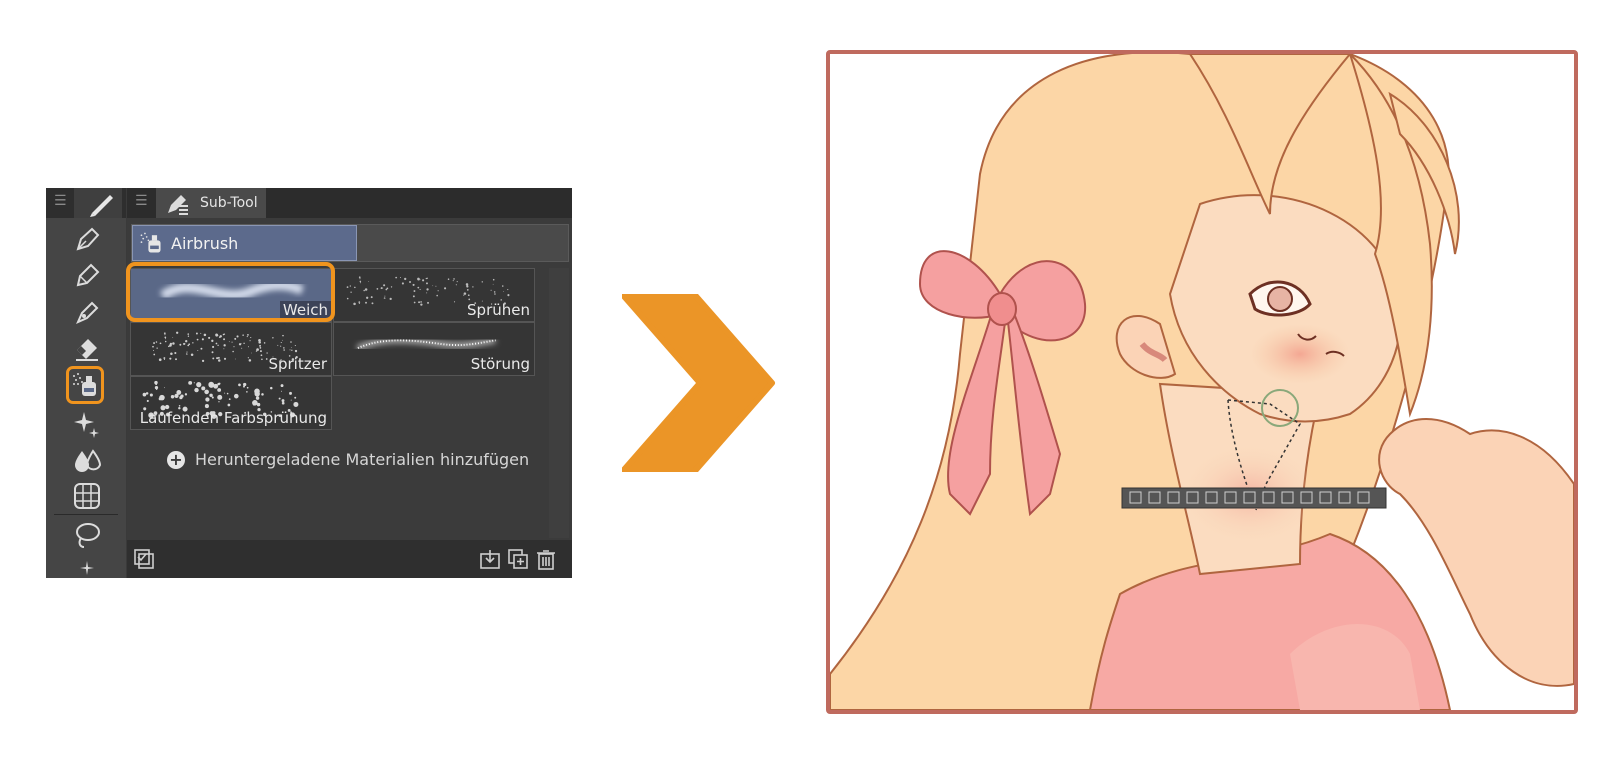  I want to click on trash-icon, so click(546, 559).